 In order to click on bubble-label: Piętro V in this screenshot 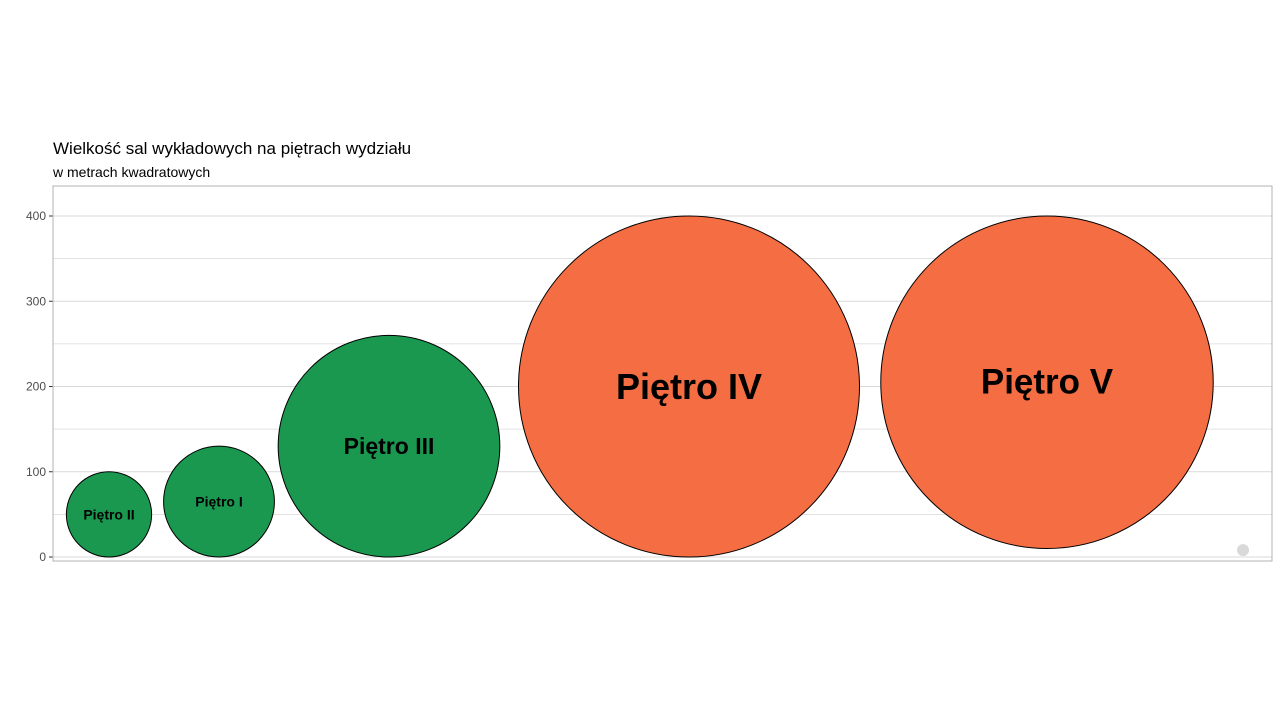, I will do `click(1047, 382)`.